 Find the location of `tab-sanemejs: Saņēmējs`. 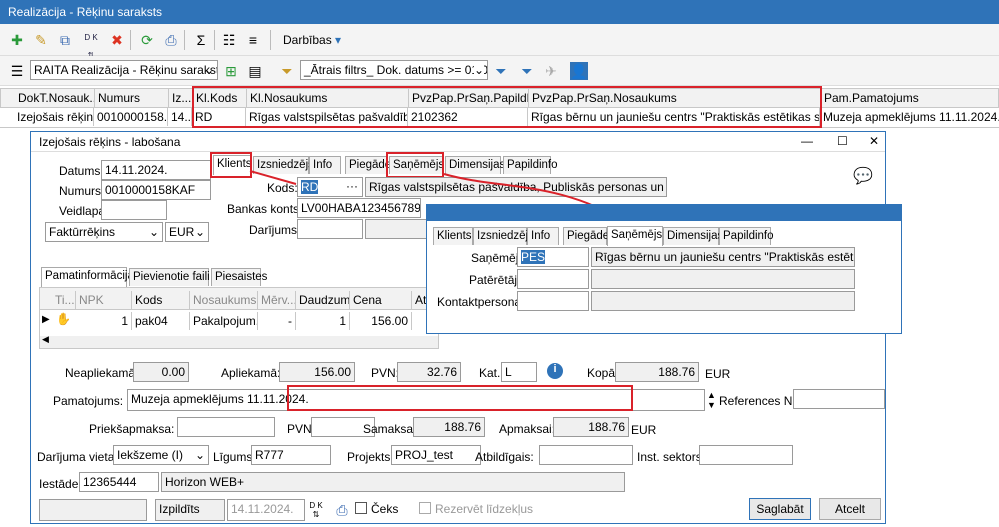

tab-sanemejs: Saņēmējs is located at coordinates (635, 236).